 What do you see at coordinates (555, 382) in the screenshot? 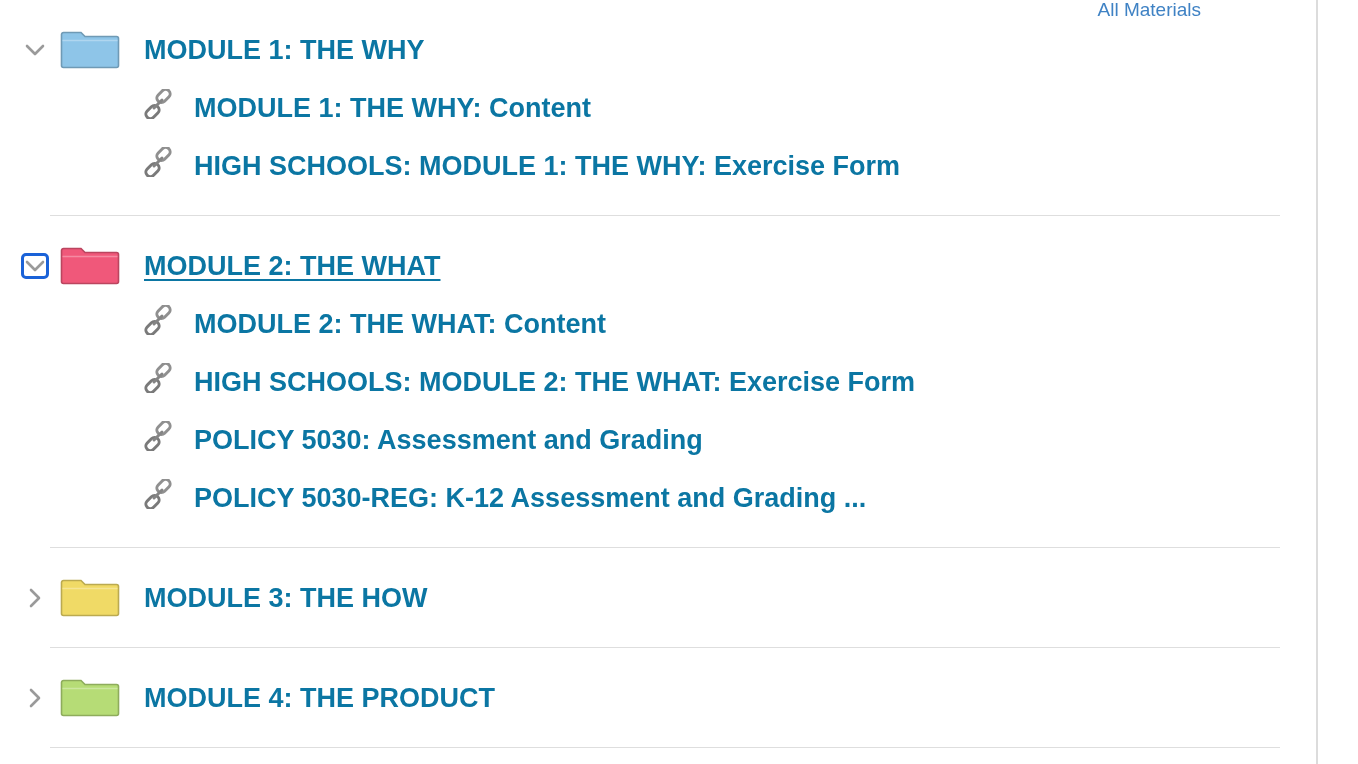
I see `material-link: HIGH SCHOOLS: MODULE 2: THE WHAT: Exercise Form` at bounding box center [555, 382].